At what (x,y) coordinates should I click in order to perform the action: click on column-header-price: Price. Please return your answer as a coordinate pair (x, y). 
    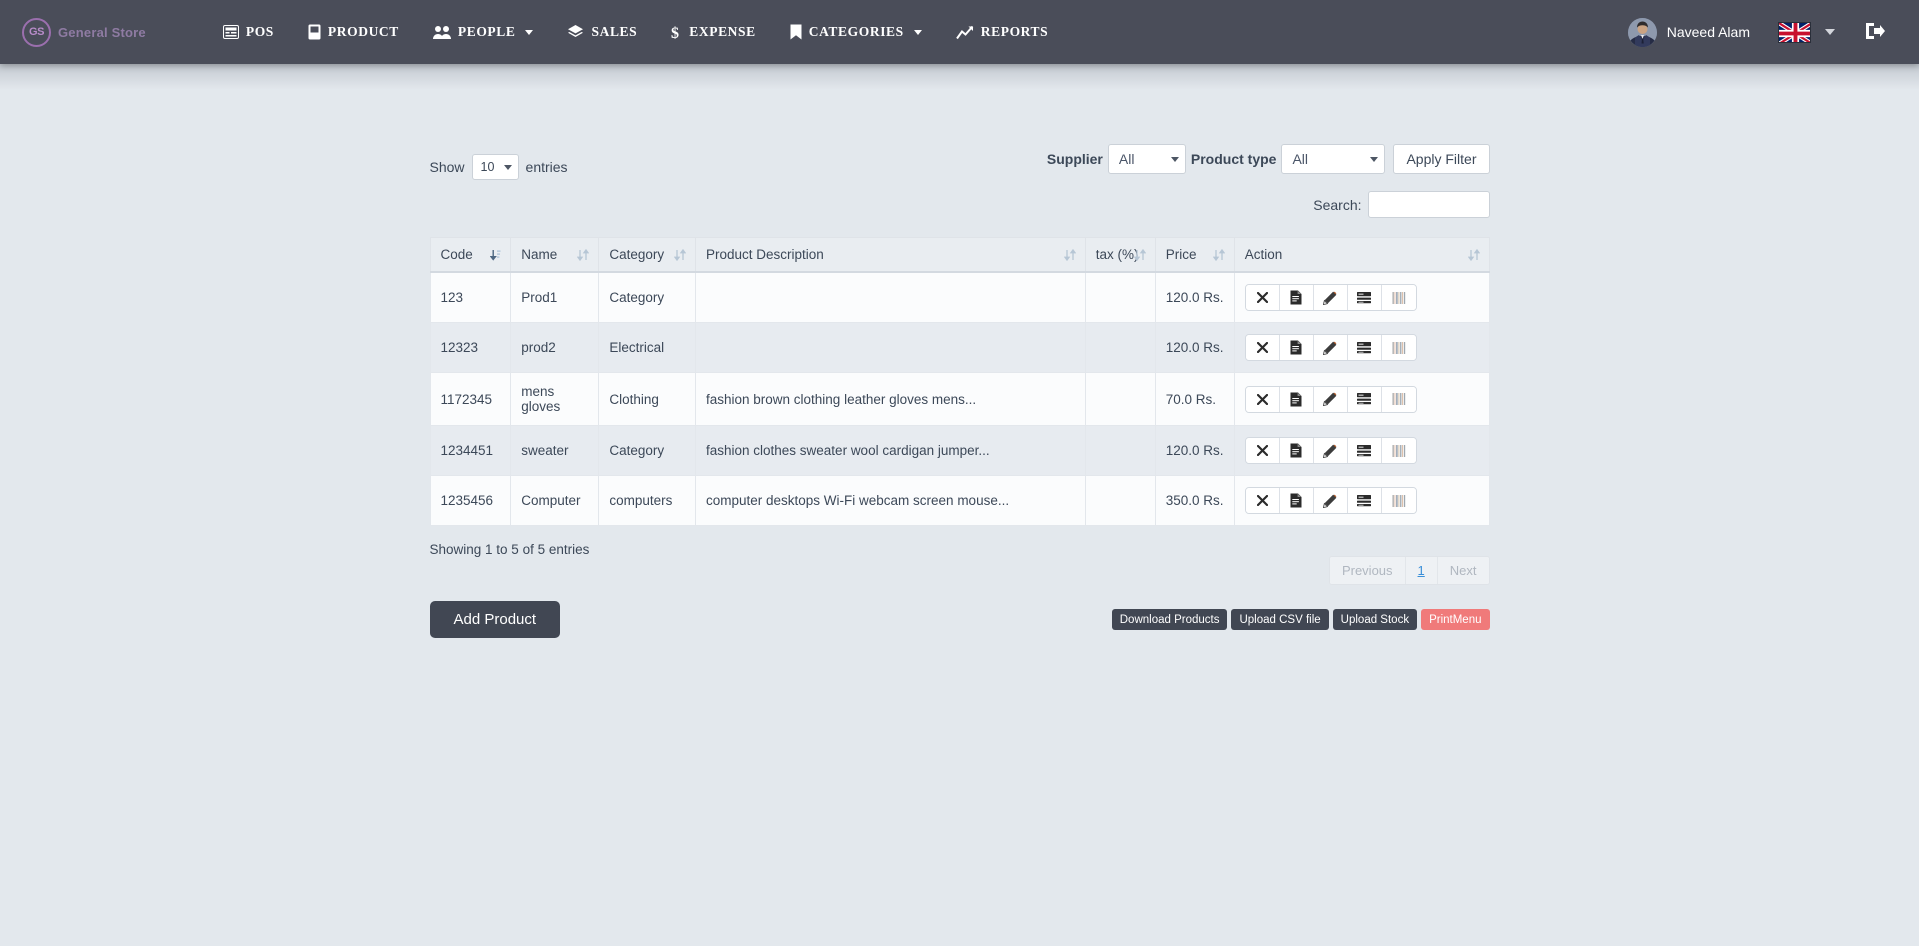
    Looking at the image, I should click on (1194, 255).